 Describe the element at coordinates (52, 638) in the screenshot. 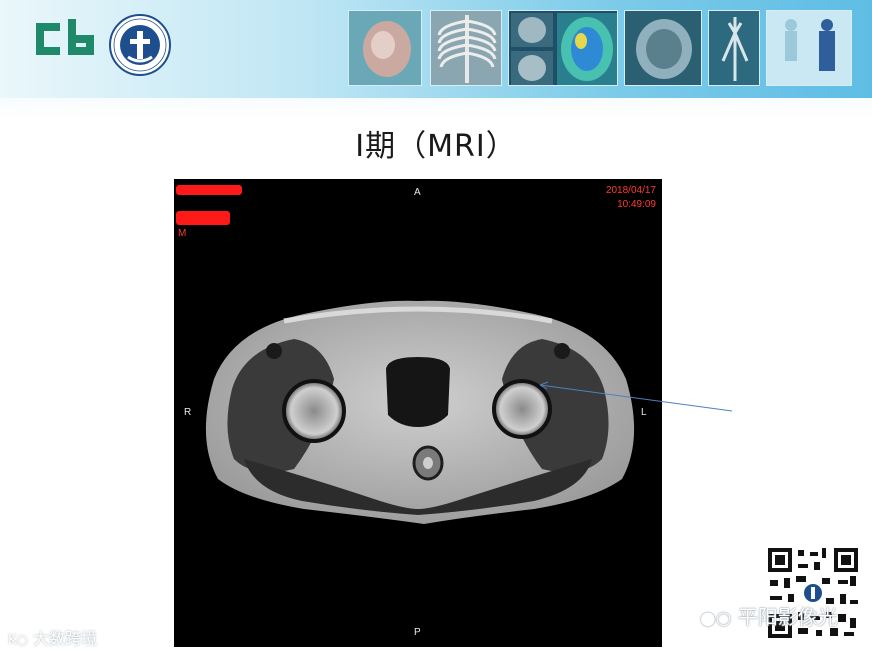

I see `watermark-source: K○ 大数跨境` at that location.